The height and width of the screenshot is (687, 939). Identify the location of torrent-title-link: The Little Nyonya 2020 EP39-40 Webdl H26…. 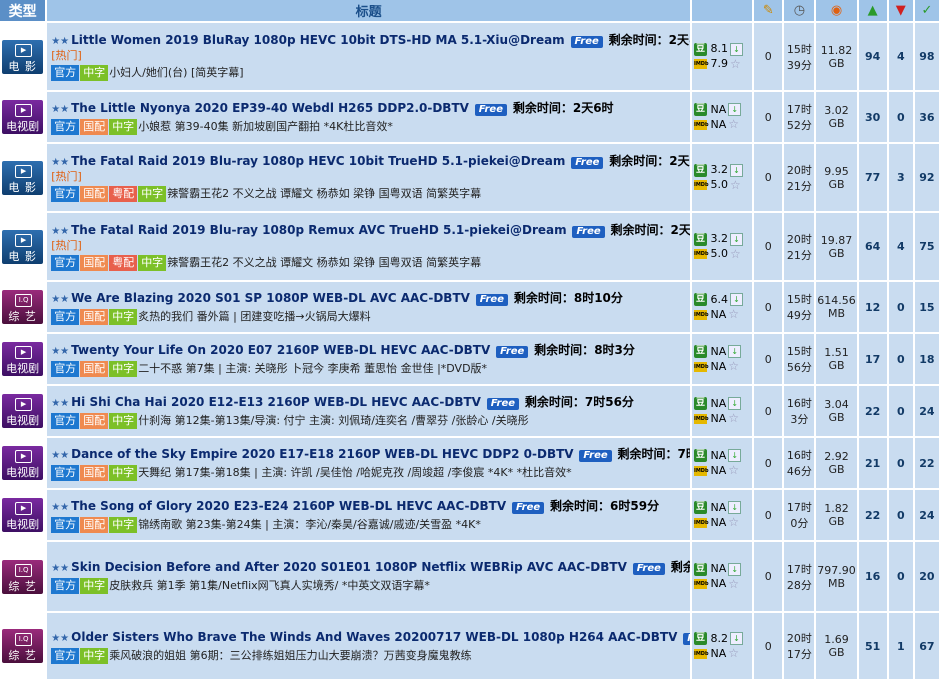
(270, 108).